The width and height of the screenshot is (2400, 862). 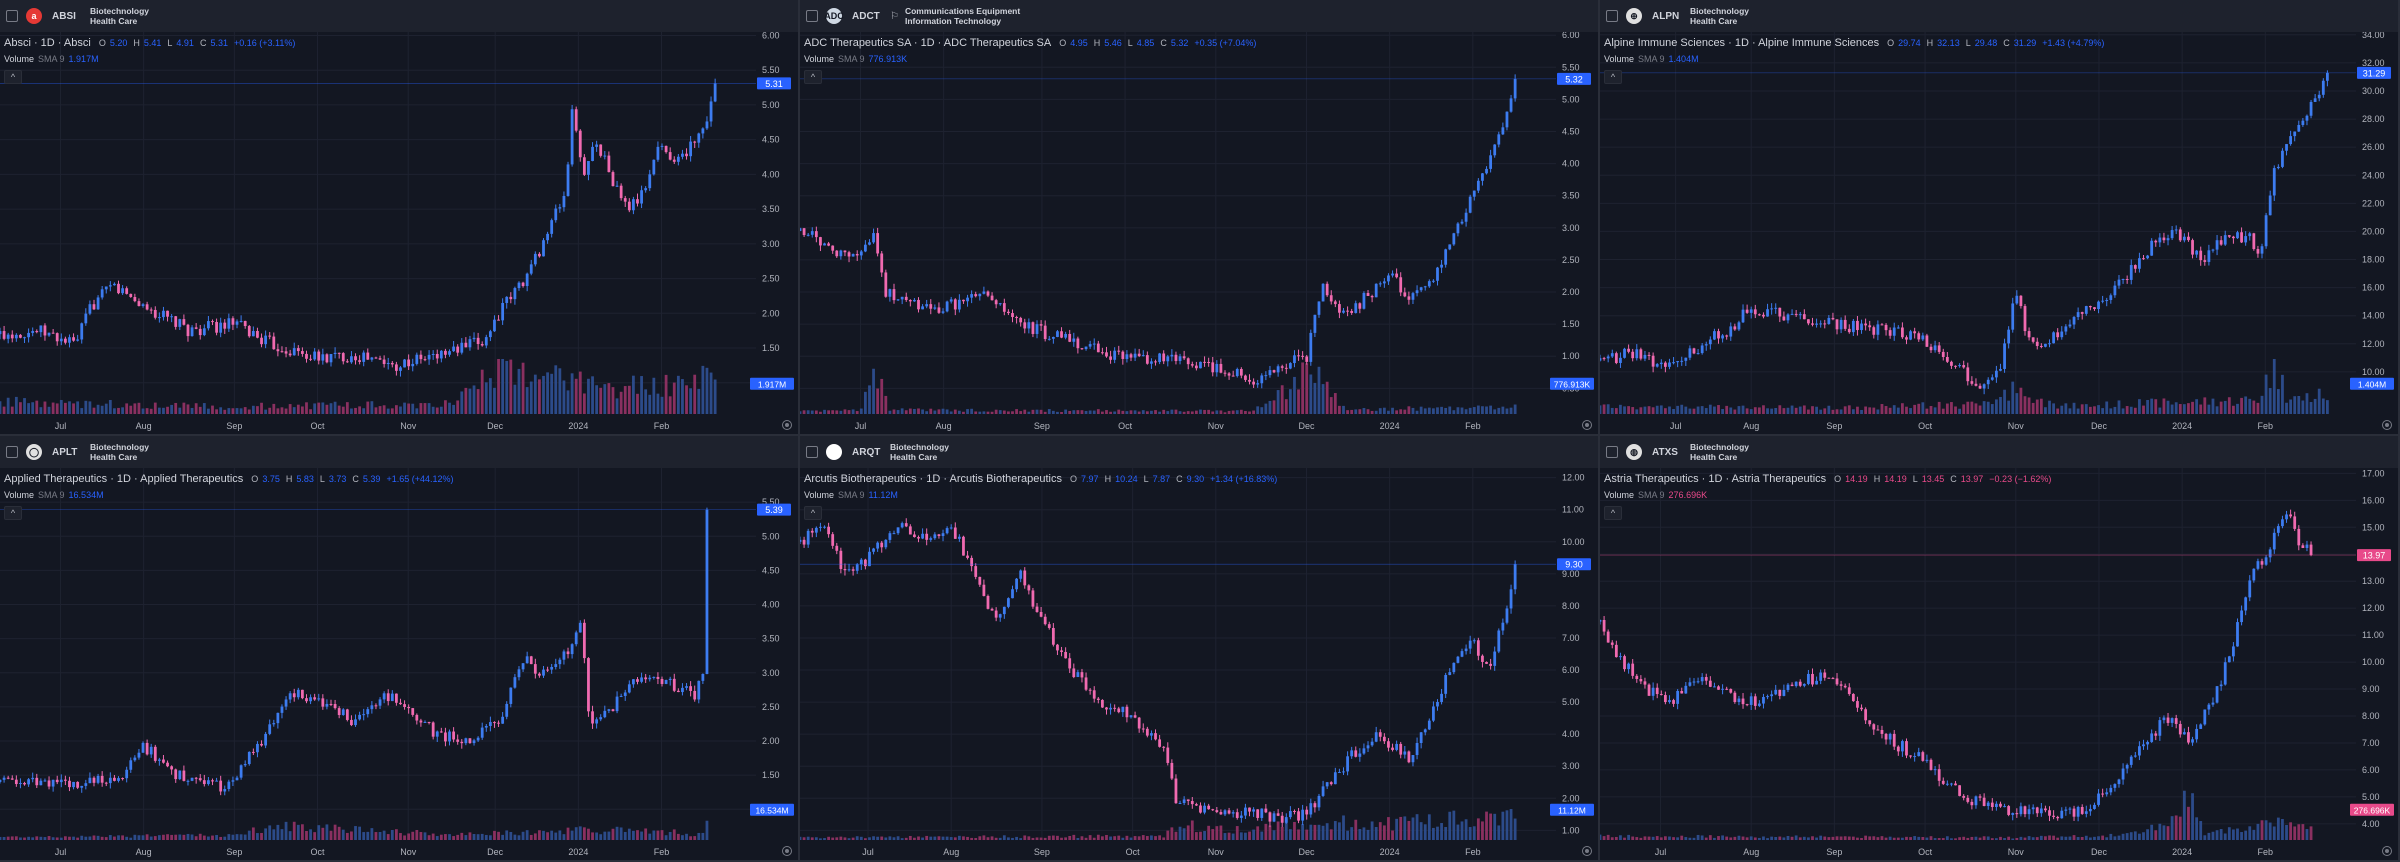 What do you see at coordinates (2373, 581) in the screenshot?
I see `y-tick-label: 13.00` at bounding box center [2373, 581].